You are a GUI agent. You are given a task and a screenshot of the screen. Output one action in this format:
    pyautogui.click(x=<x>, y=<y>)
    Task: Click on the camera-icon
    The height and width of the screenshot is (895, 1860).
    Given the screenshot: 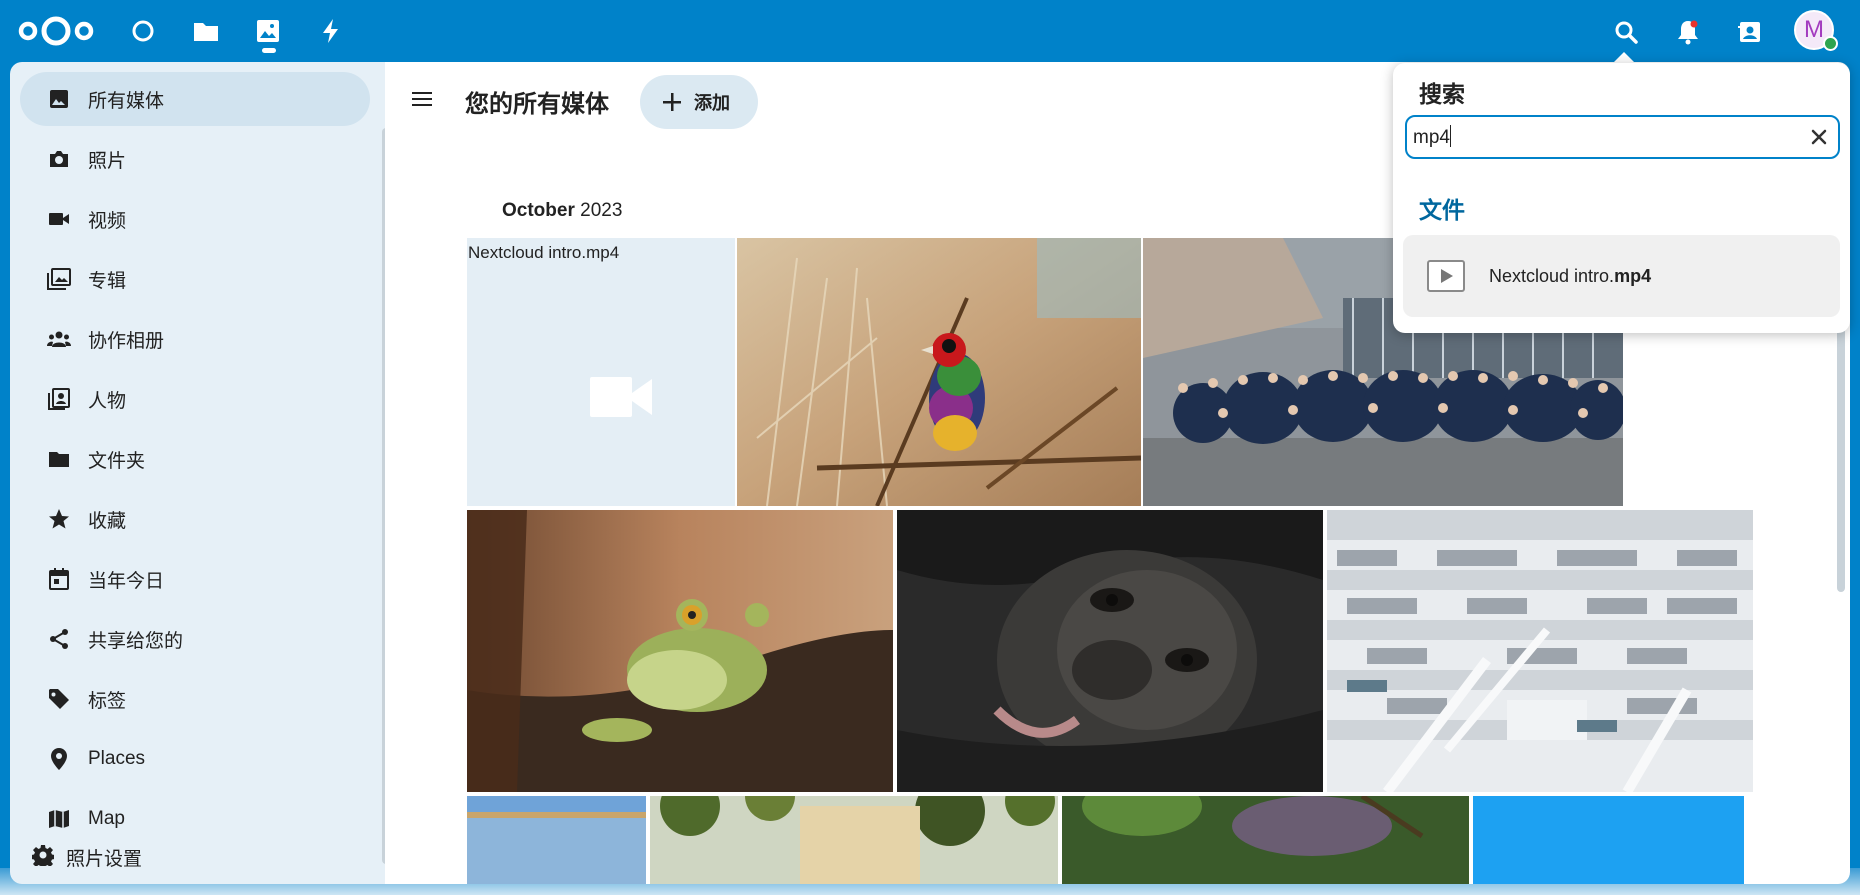 What is the action you would take?
    pyautogui.click(x=59, y=159)
    